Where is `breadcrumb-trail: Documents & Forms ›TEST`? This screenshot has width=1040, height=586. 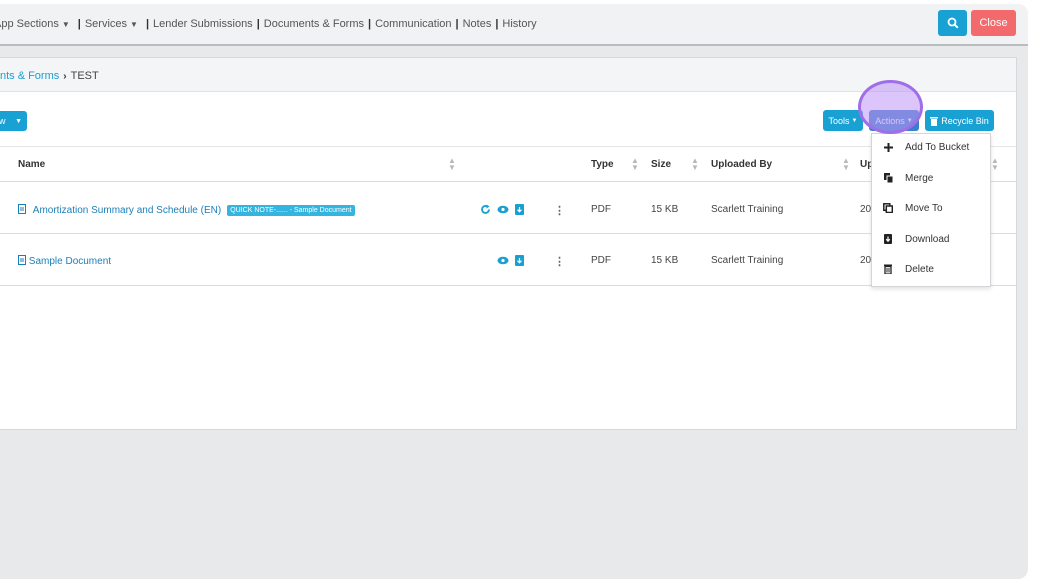 breadcrumb-trail: Documents & Forms ›TEST is located at coordinates (49, 76).